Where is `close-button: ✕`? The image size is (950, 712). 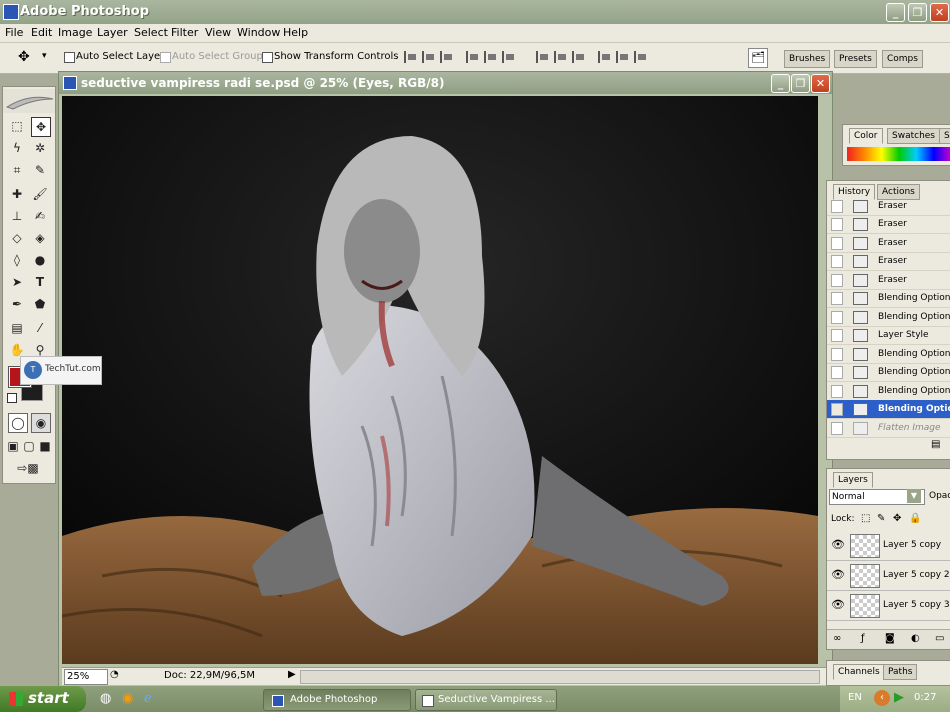 close-button: ✕ is located at coordinates (939, 12).